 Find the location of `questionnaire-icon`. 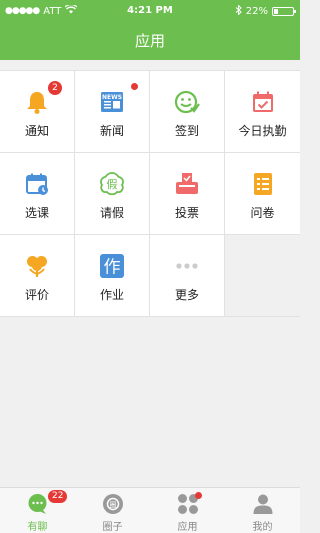

questionnaire-icon is located at coordinates (263, 184).